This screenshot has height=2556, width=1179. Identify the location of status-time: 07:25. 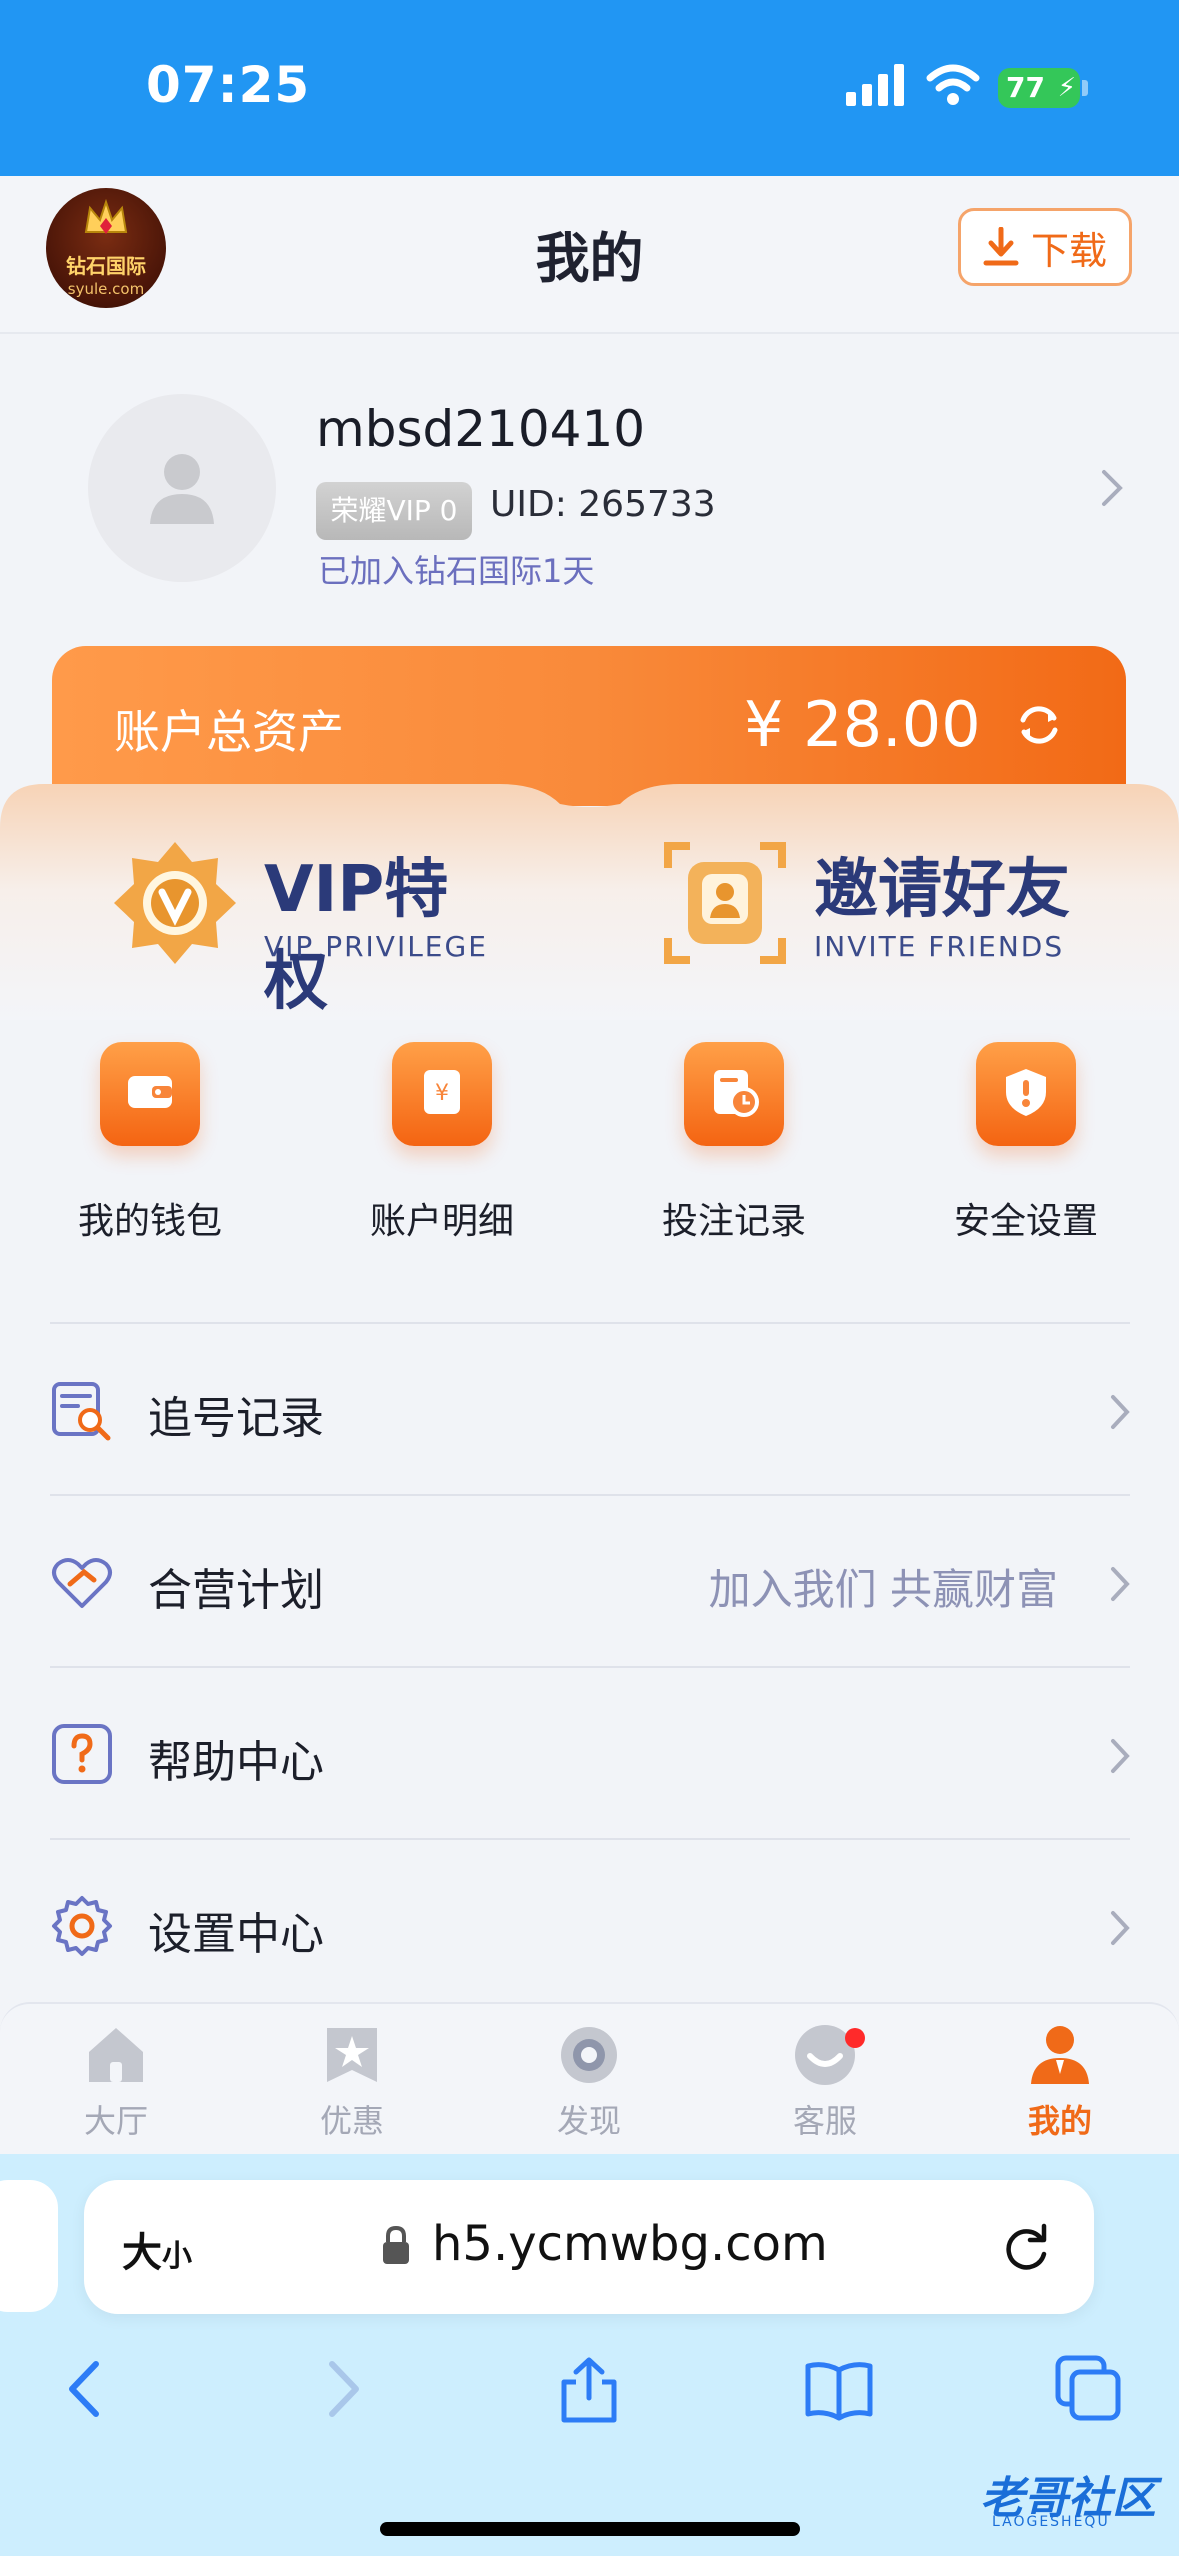
(228, 85).